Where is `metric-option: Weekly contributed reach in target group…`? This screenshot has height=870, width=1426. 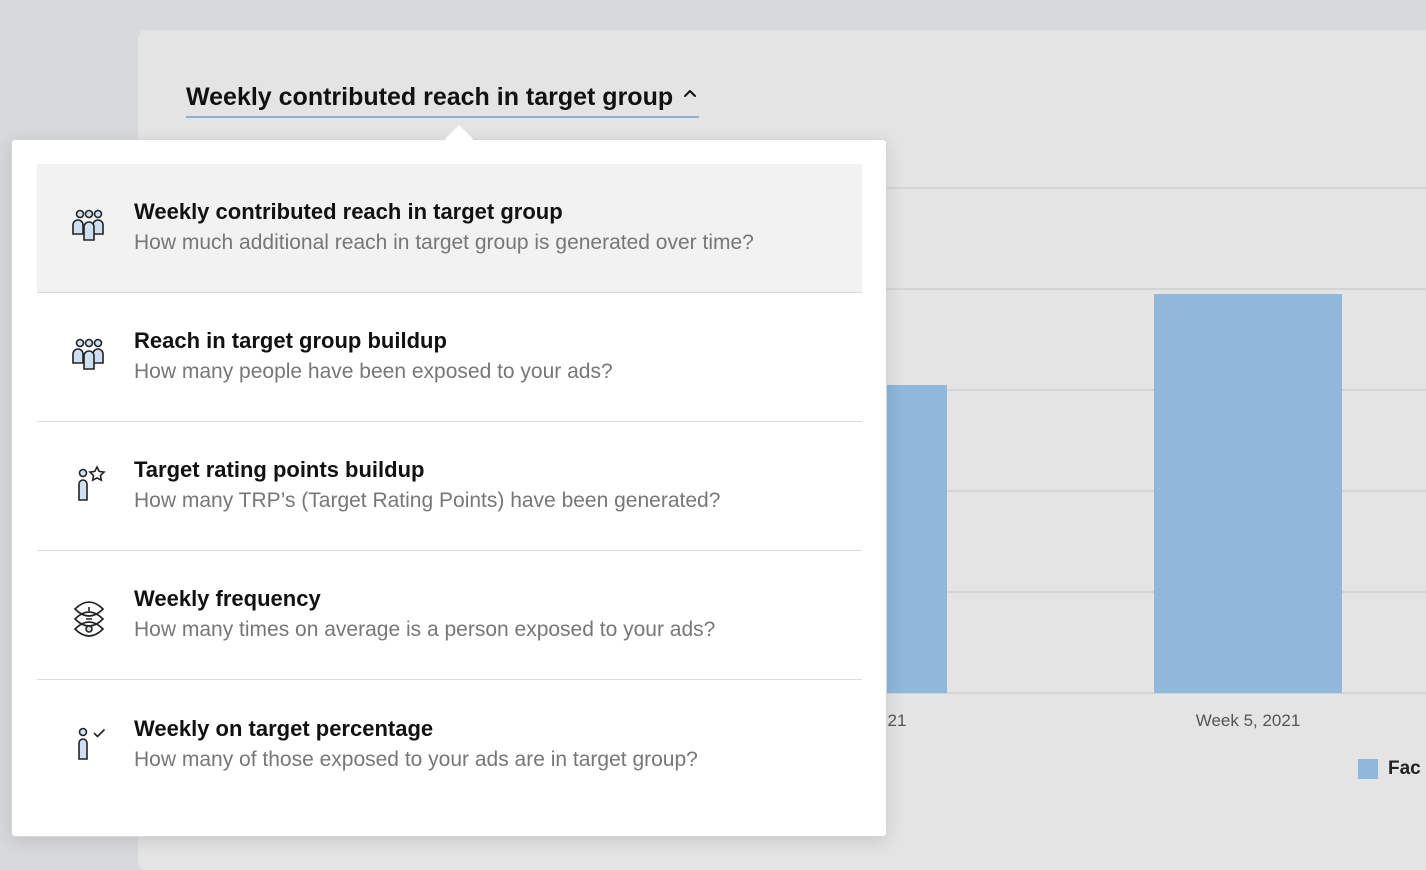 metric-option: Weekly contributed reach in target group… is located at coordinates (449, 228).